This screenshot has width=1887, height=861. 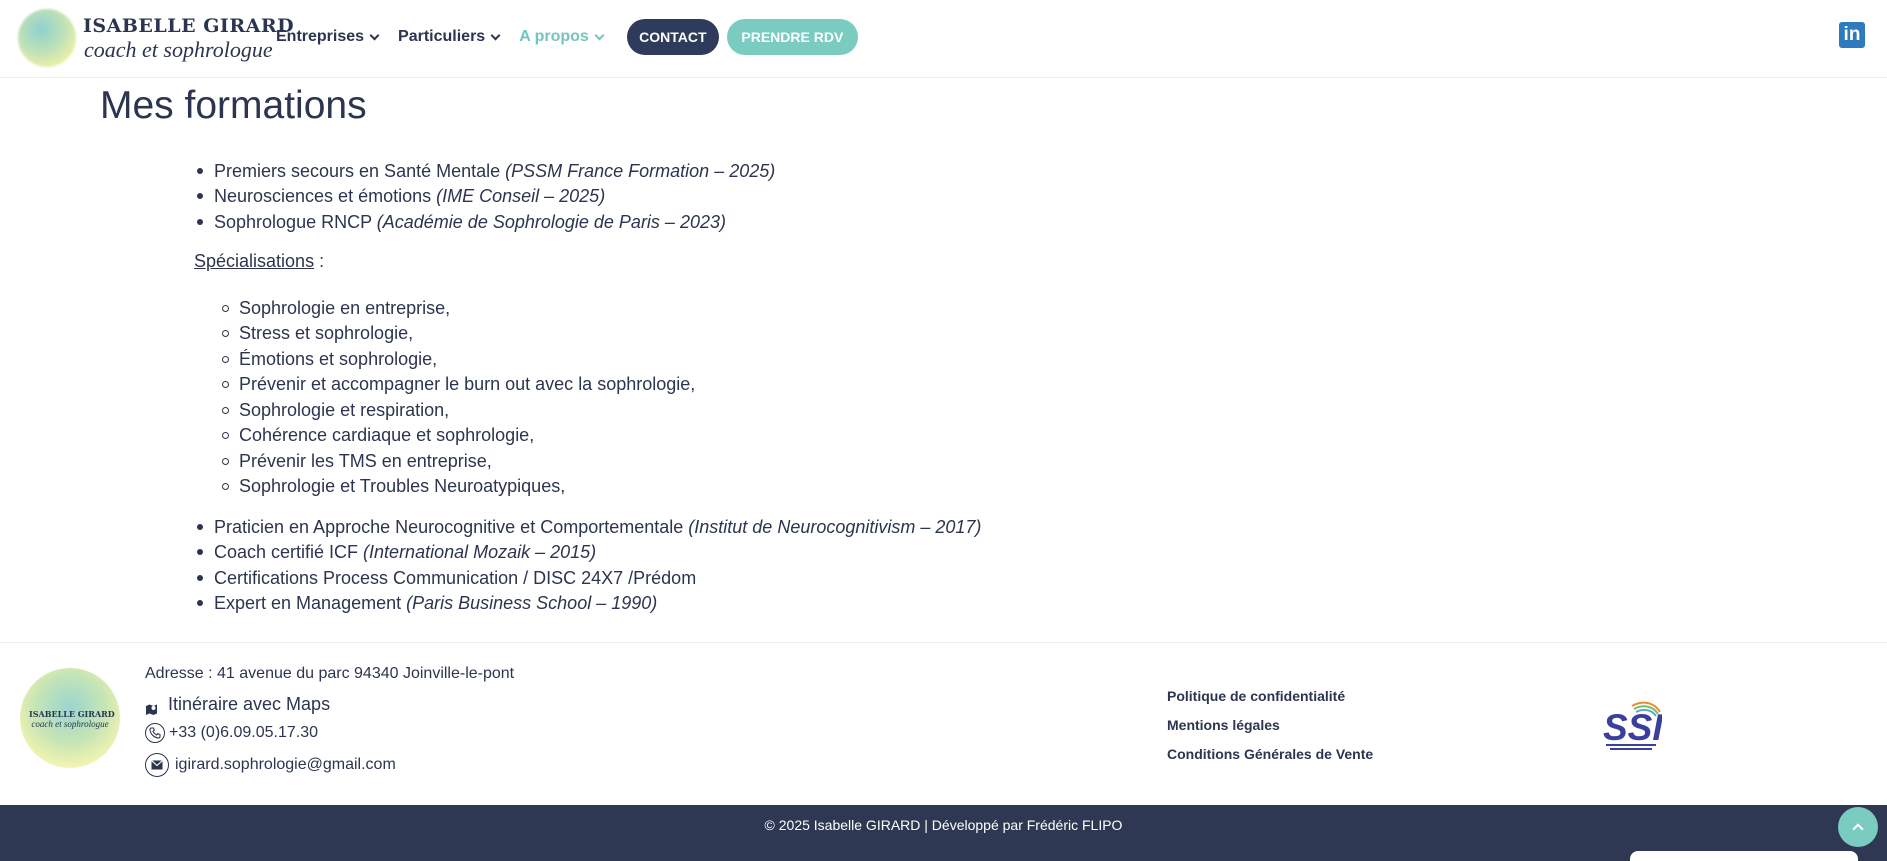 I want to click on maps-label: Itinéraire avec Maps, so click(x=249, y=704).